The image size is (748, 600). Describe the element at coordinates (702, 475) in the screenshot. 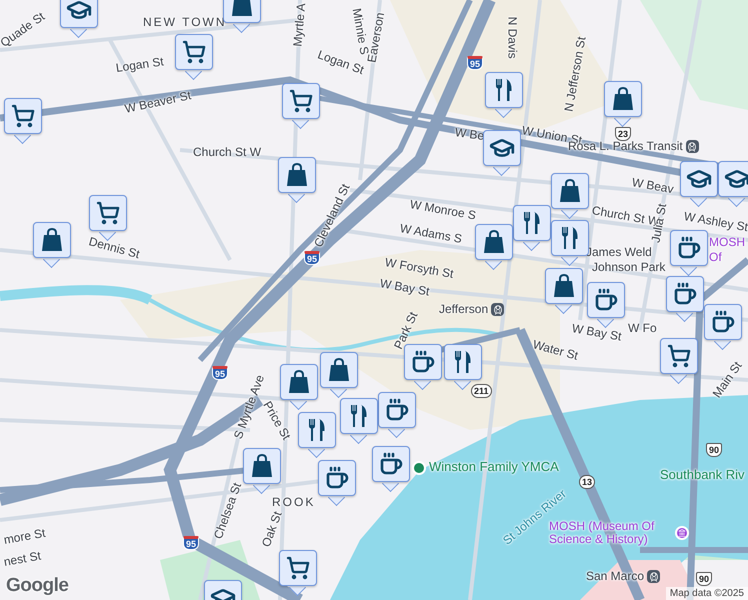

I see `place-label: Southbank Riv` at that location.